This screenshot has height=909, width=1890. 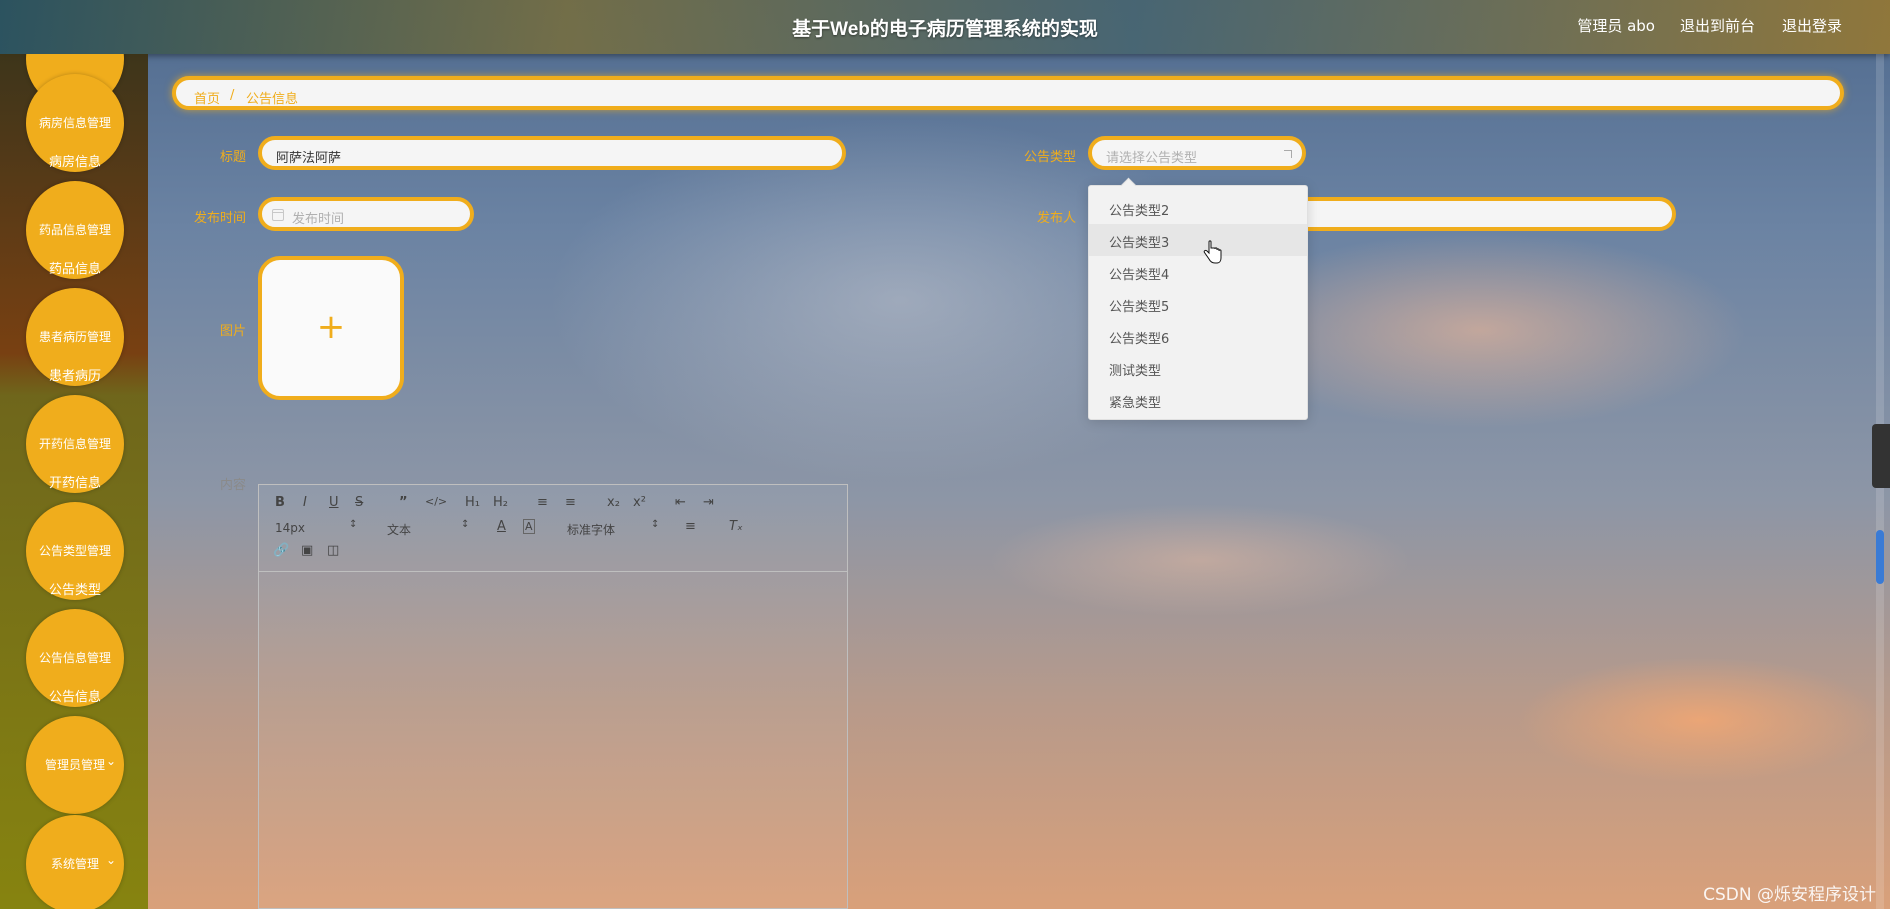 I want to click on sidebar-item-label: 药品信息管理, so click(x=74, y=230).